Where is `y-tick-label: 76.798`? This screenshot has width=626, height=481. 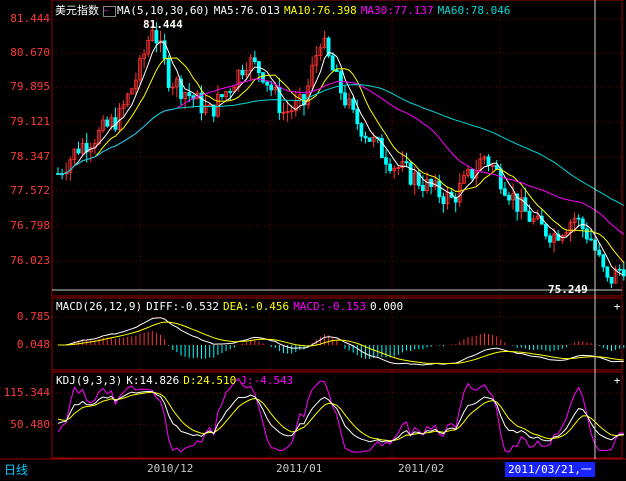 y-tick-label: 76.798 is located at coordinates (30, 225).